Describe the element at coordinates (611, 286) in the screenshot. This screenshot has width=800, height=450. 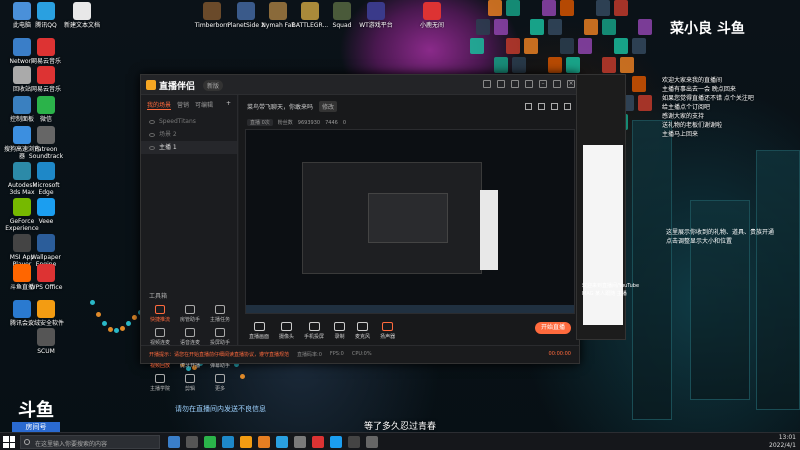
I see `chat-line: 欢迎来到直播间/YouTube` at that location.